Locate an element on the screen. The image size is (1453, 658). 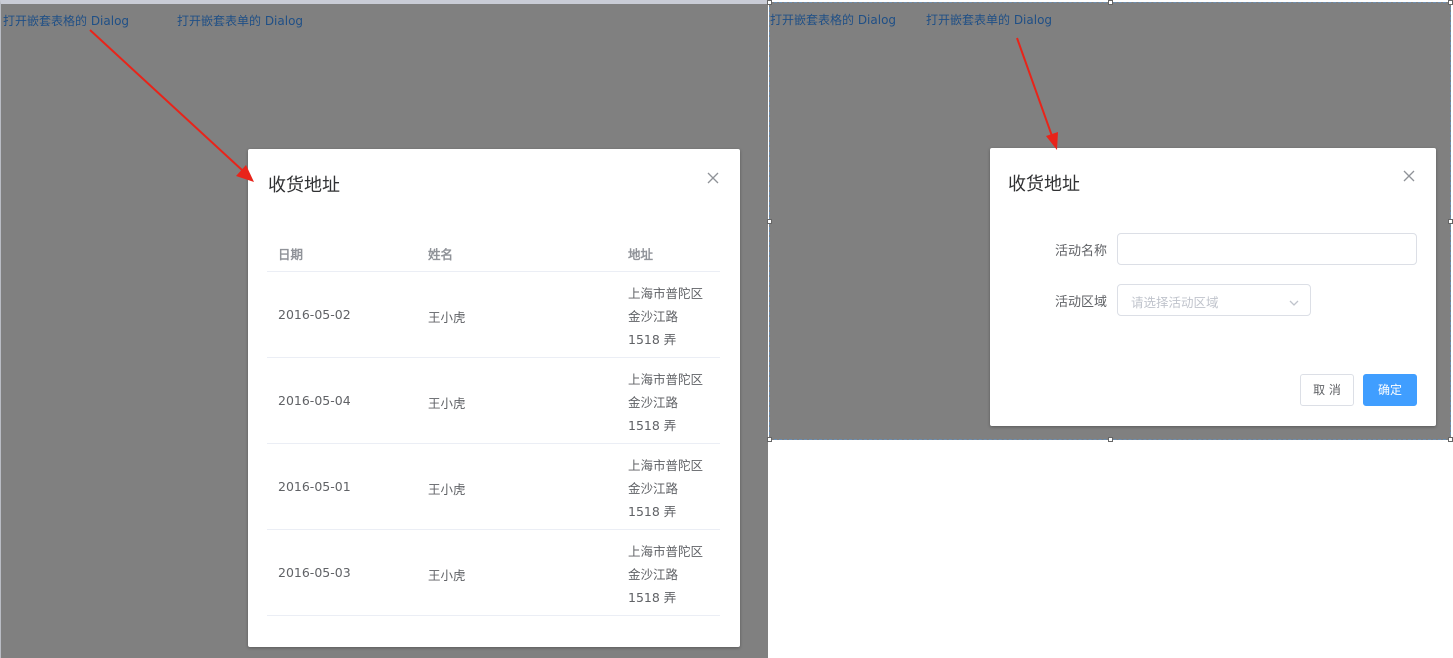
cell-date: 2016-05-03 is located at coordinates (314, 572).